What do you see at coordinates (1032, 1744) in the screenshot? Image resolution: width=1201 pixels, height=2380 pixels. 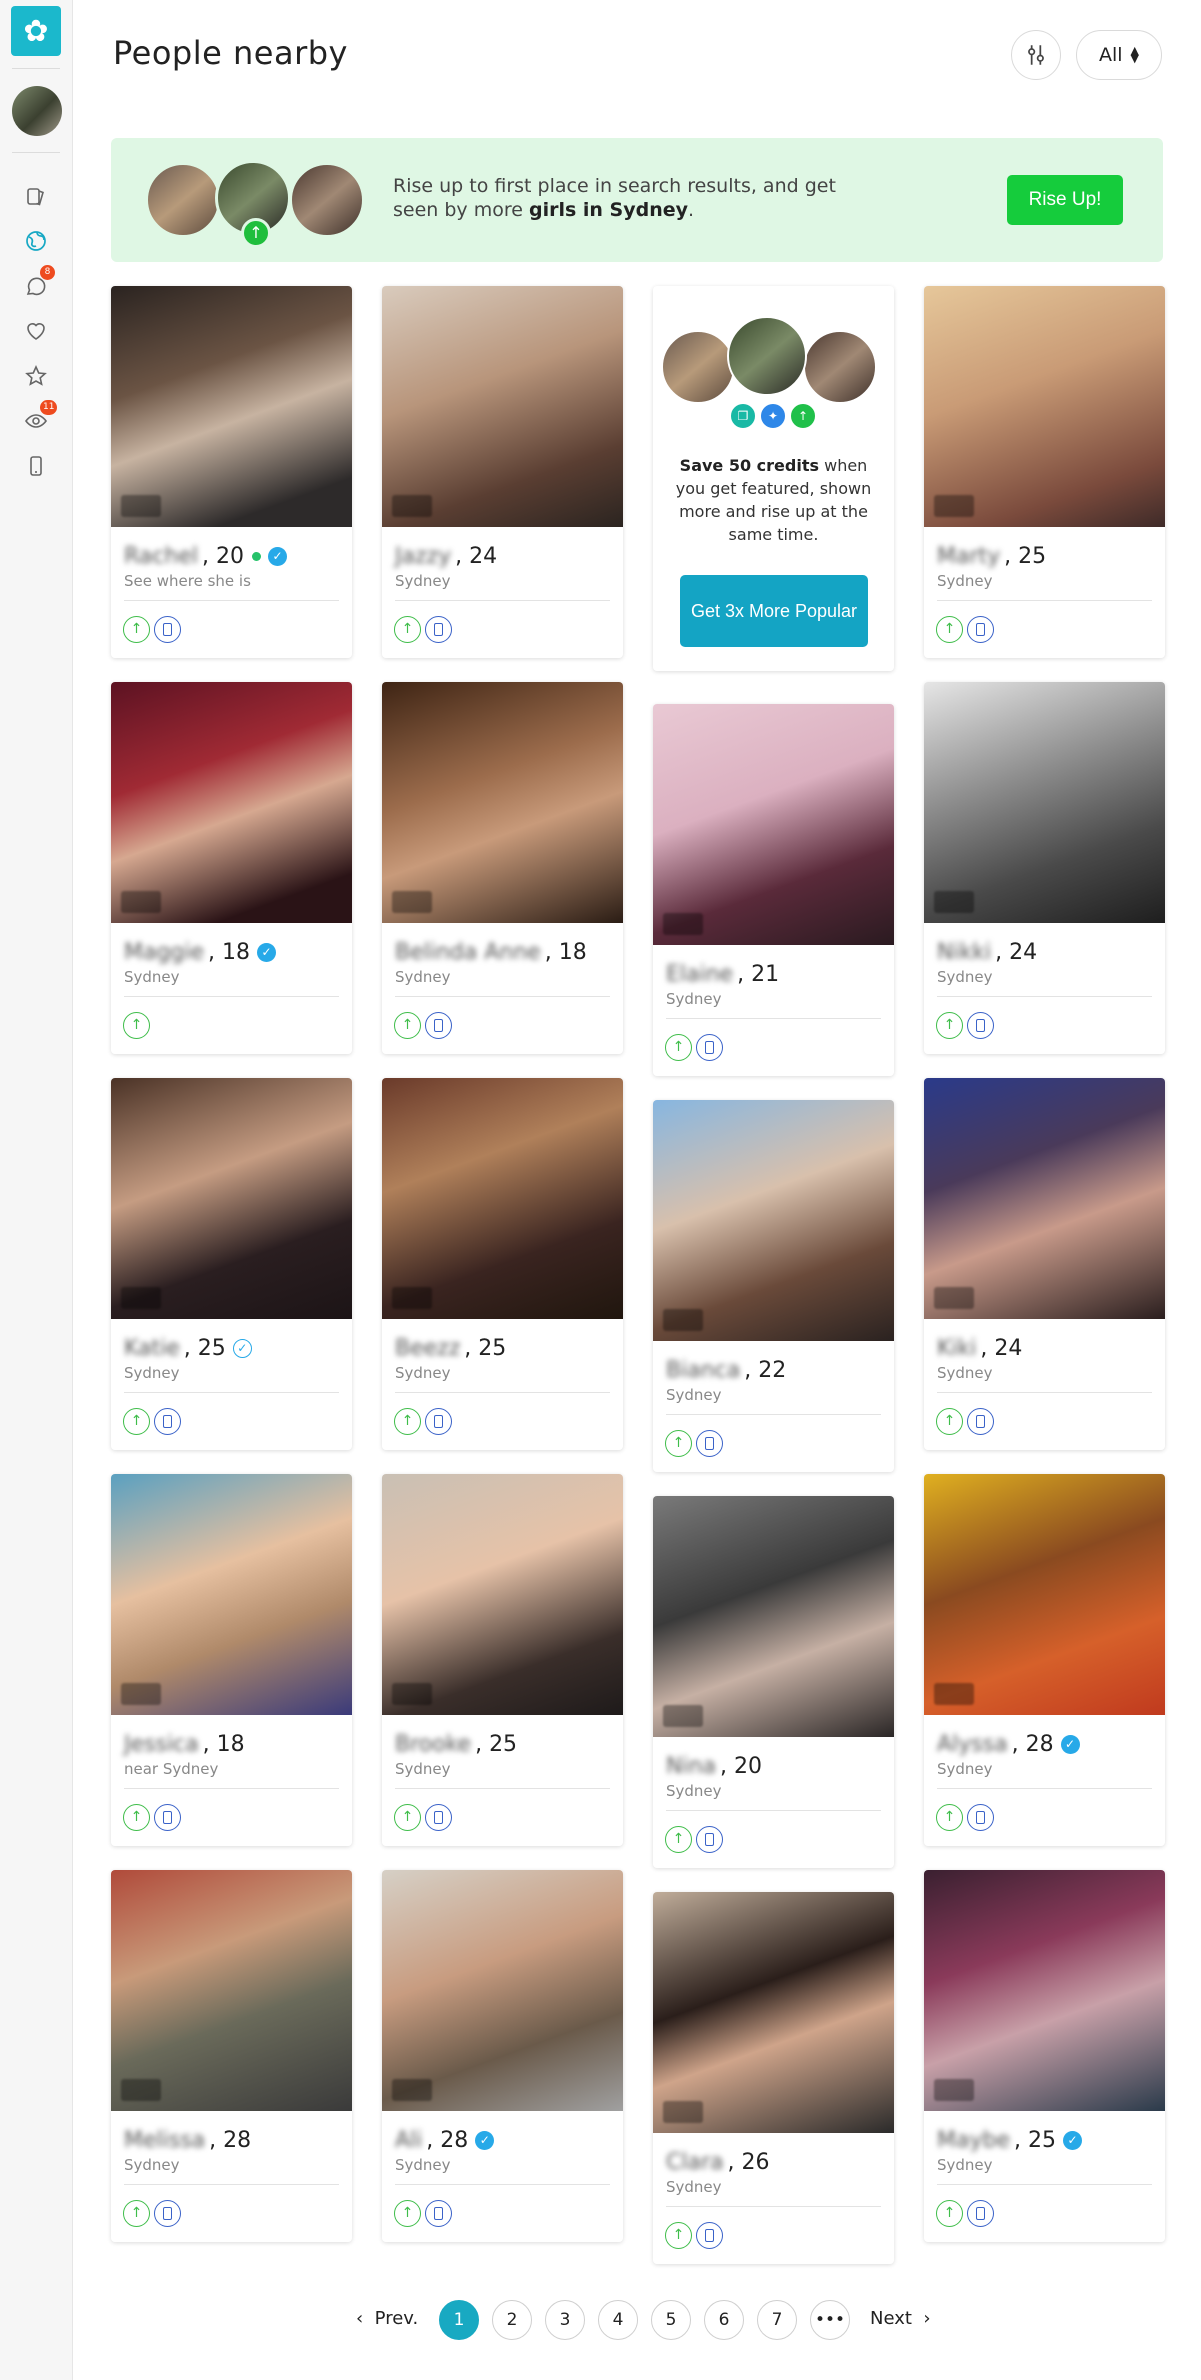 I see `profile-age: , 28` at bounding box center [1032, 1744].